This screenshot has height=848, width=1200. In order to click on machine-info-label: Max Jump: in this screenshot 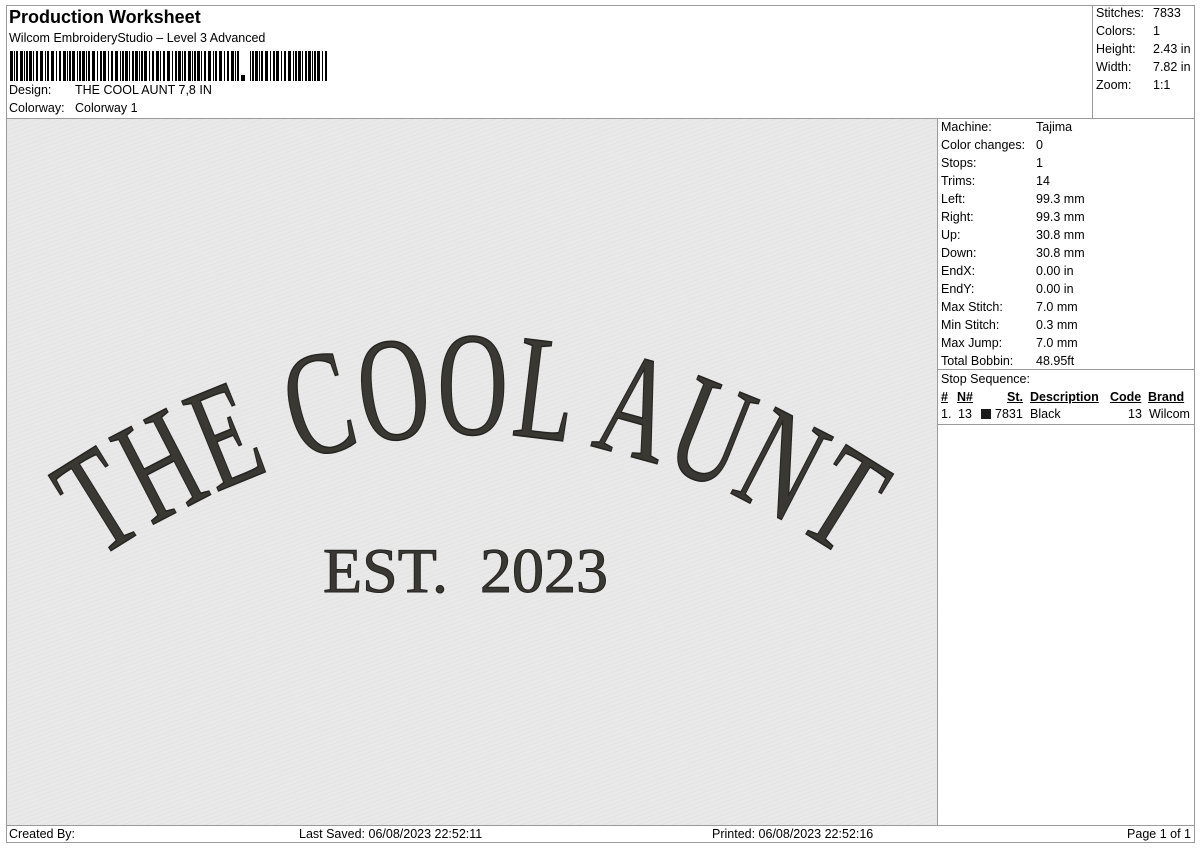, I will do `click(972, 343)`.